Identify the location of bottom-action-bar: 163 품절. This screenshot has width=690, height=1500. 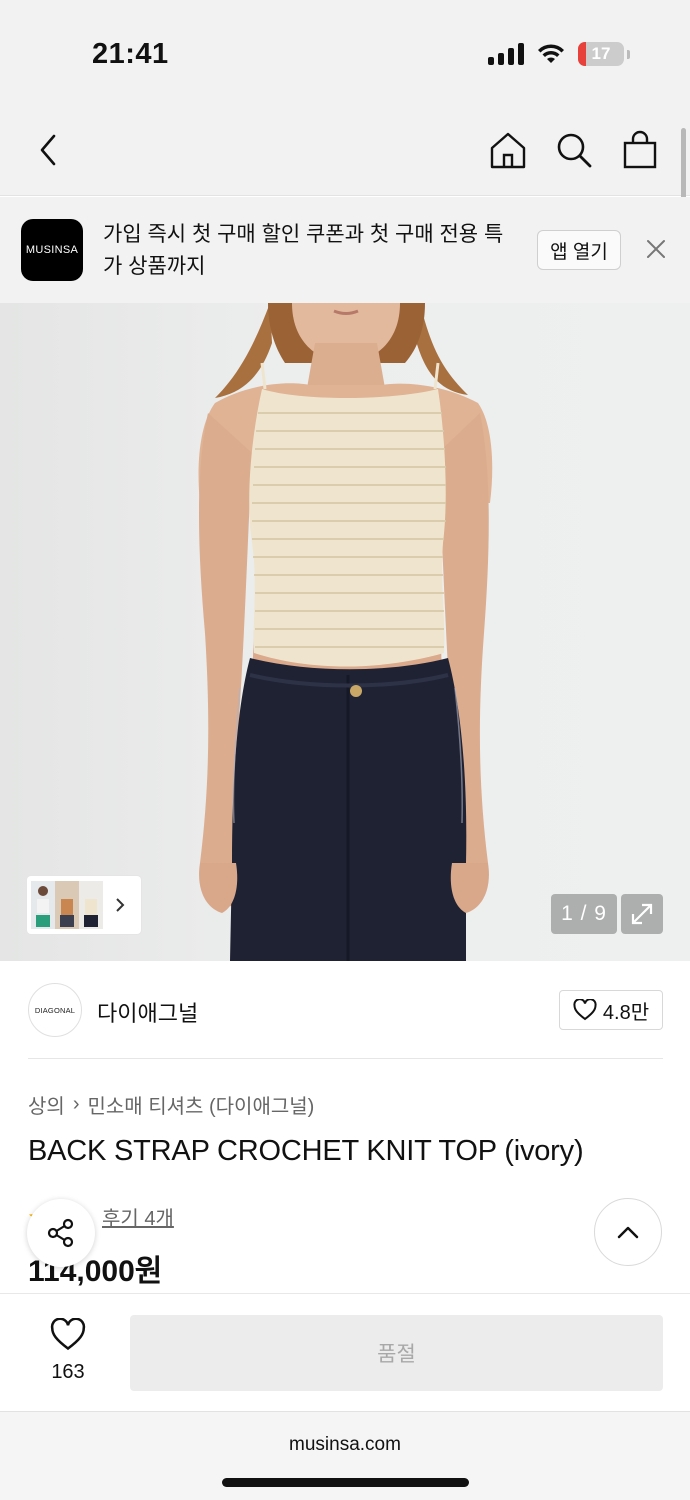
(345, 1352).